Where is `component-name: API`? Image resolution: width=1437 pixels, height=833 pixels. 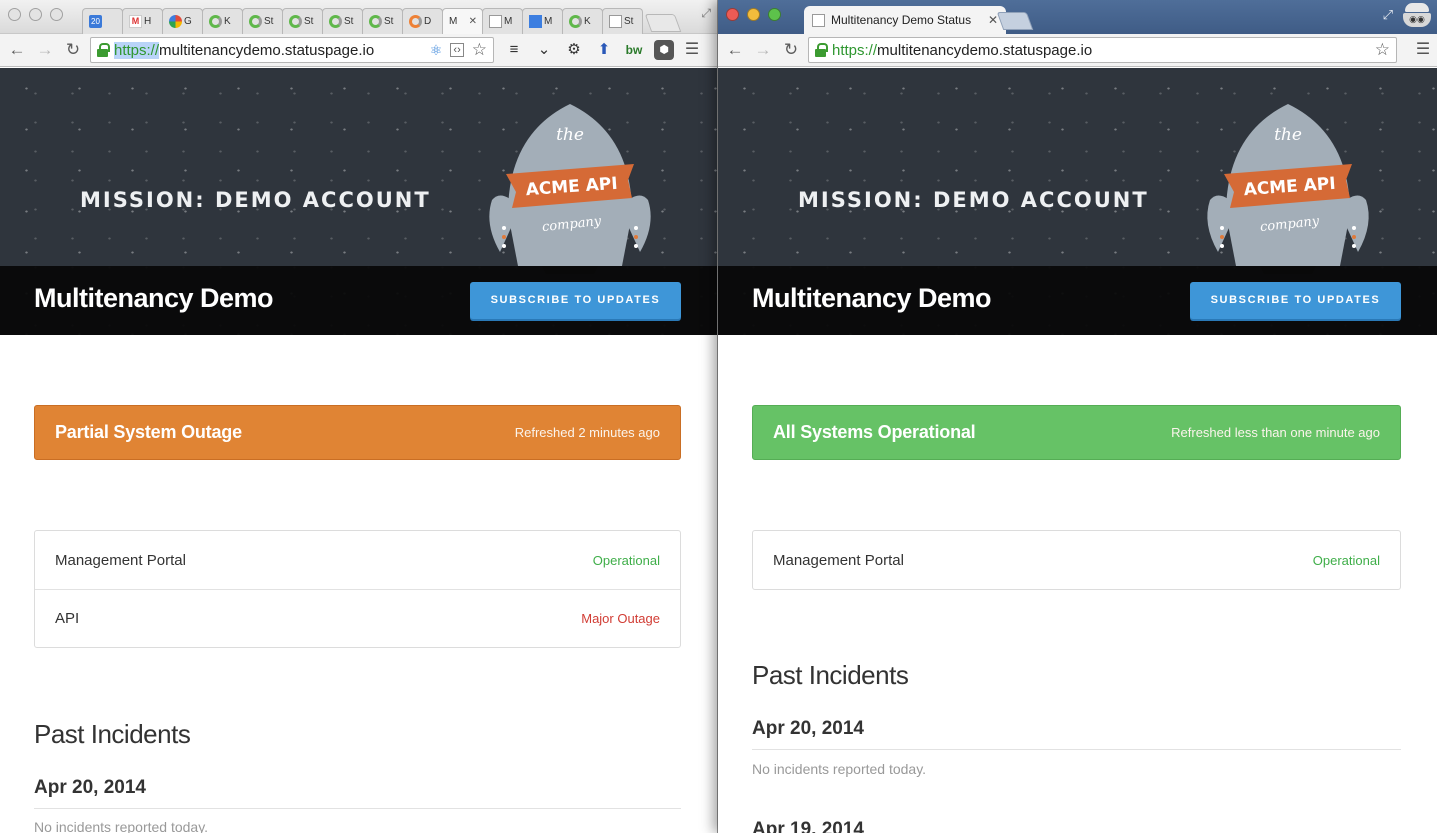
component-name: API is located at coordinates (67, 618).